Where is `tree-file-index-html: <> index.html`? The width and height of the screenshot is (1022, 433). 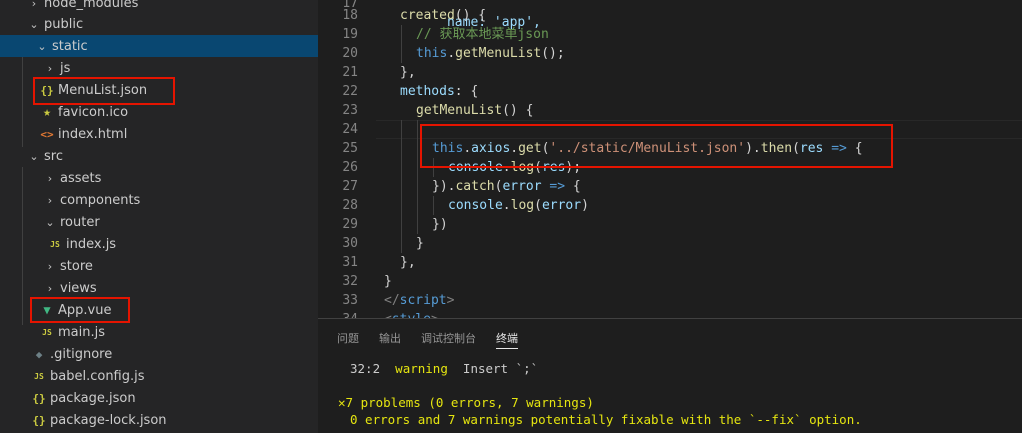 tree-file-index-html: <> index.html is located at coordinates (159, 134).